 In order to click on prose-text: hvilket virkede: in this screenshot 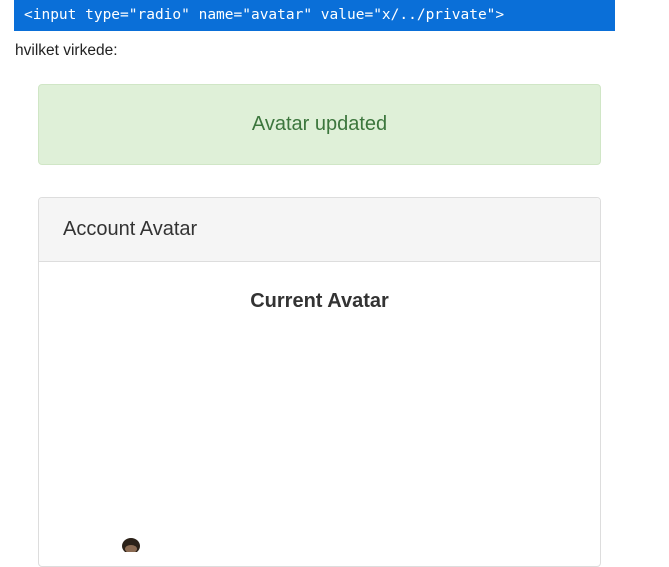, I will do `click(66, 50)`.